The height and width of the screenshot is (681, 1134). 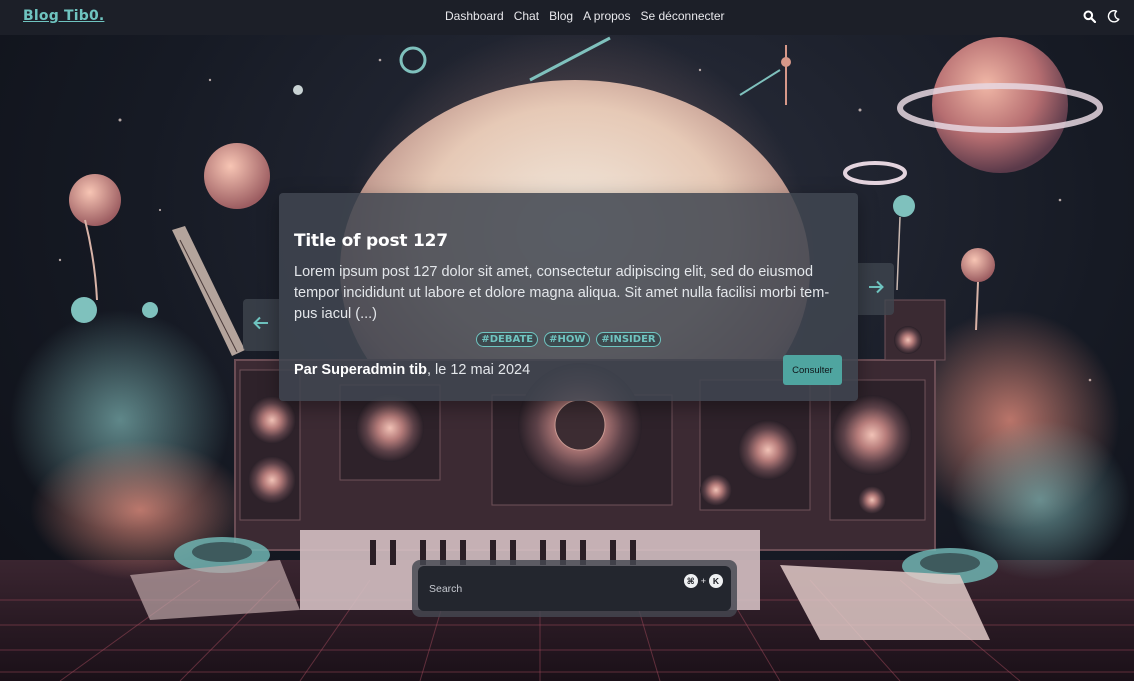 I want to click on k-key-badge: K, so click(x=716, y=581).